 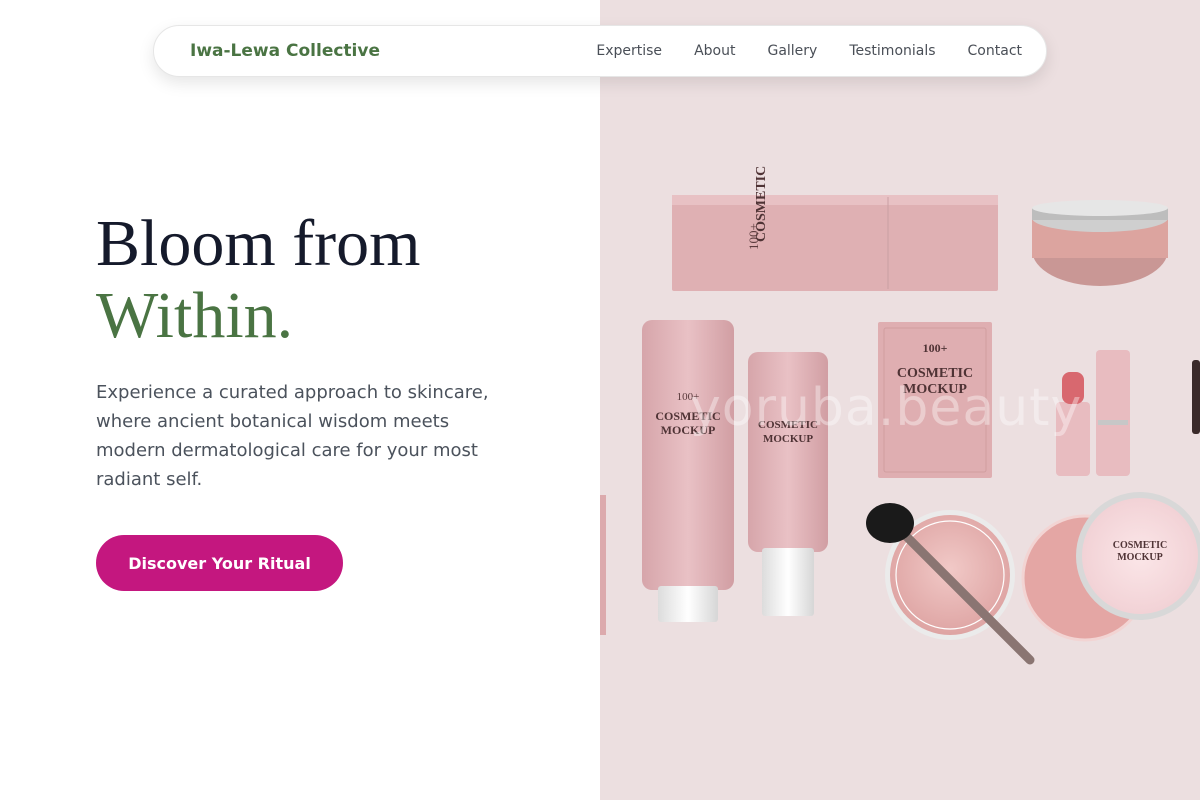 What do you see at coordinates (714, 51) in the screenshot?
I see `nav-link-about: About` at bounding box center [714, 51].